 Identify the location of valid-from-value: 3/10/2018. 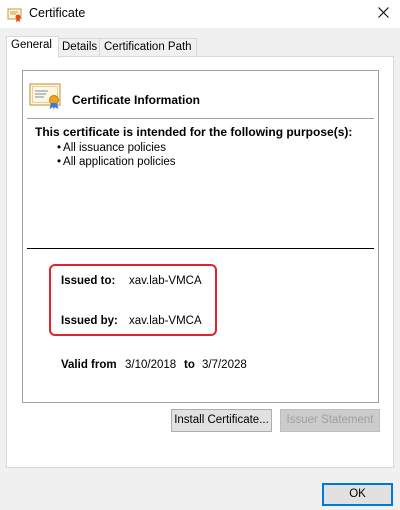
(151, 365).